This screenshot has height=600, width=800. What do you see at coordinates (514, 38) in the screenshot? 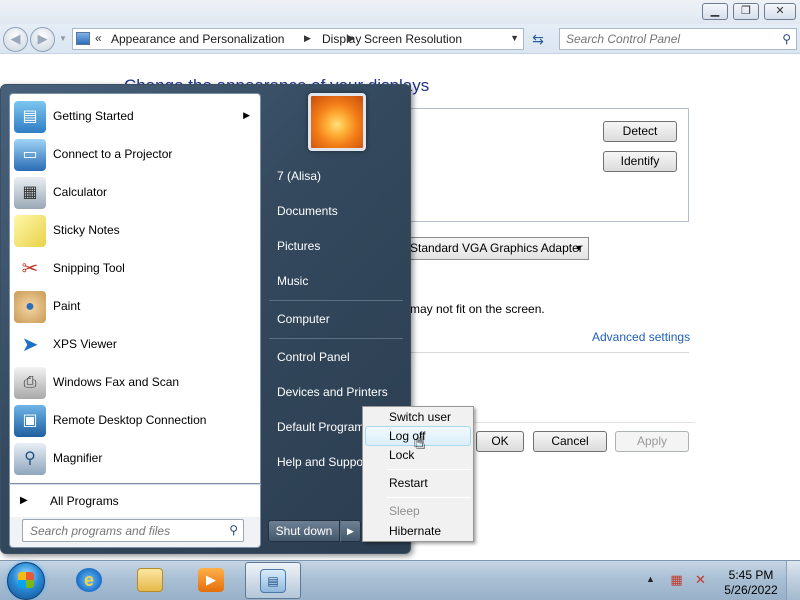
I see `address-dropdown-icon: ▼` at bounding box center [514, 38].